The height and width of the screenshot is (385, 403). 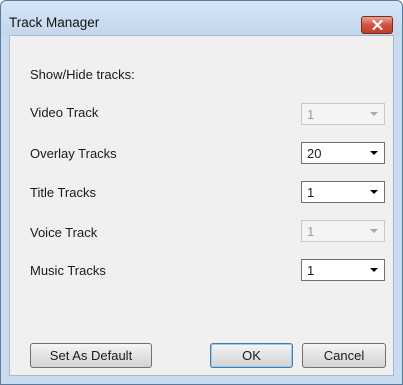 What do you see at coordinates (343, 114) in the screenshot?
I see `video-track-select: 1` at bounding box center [343, 114].